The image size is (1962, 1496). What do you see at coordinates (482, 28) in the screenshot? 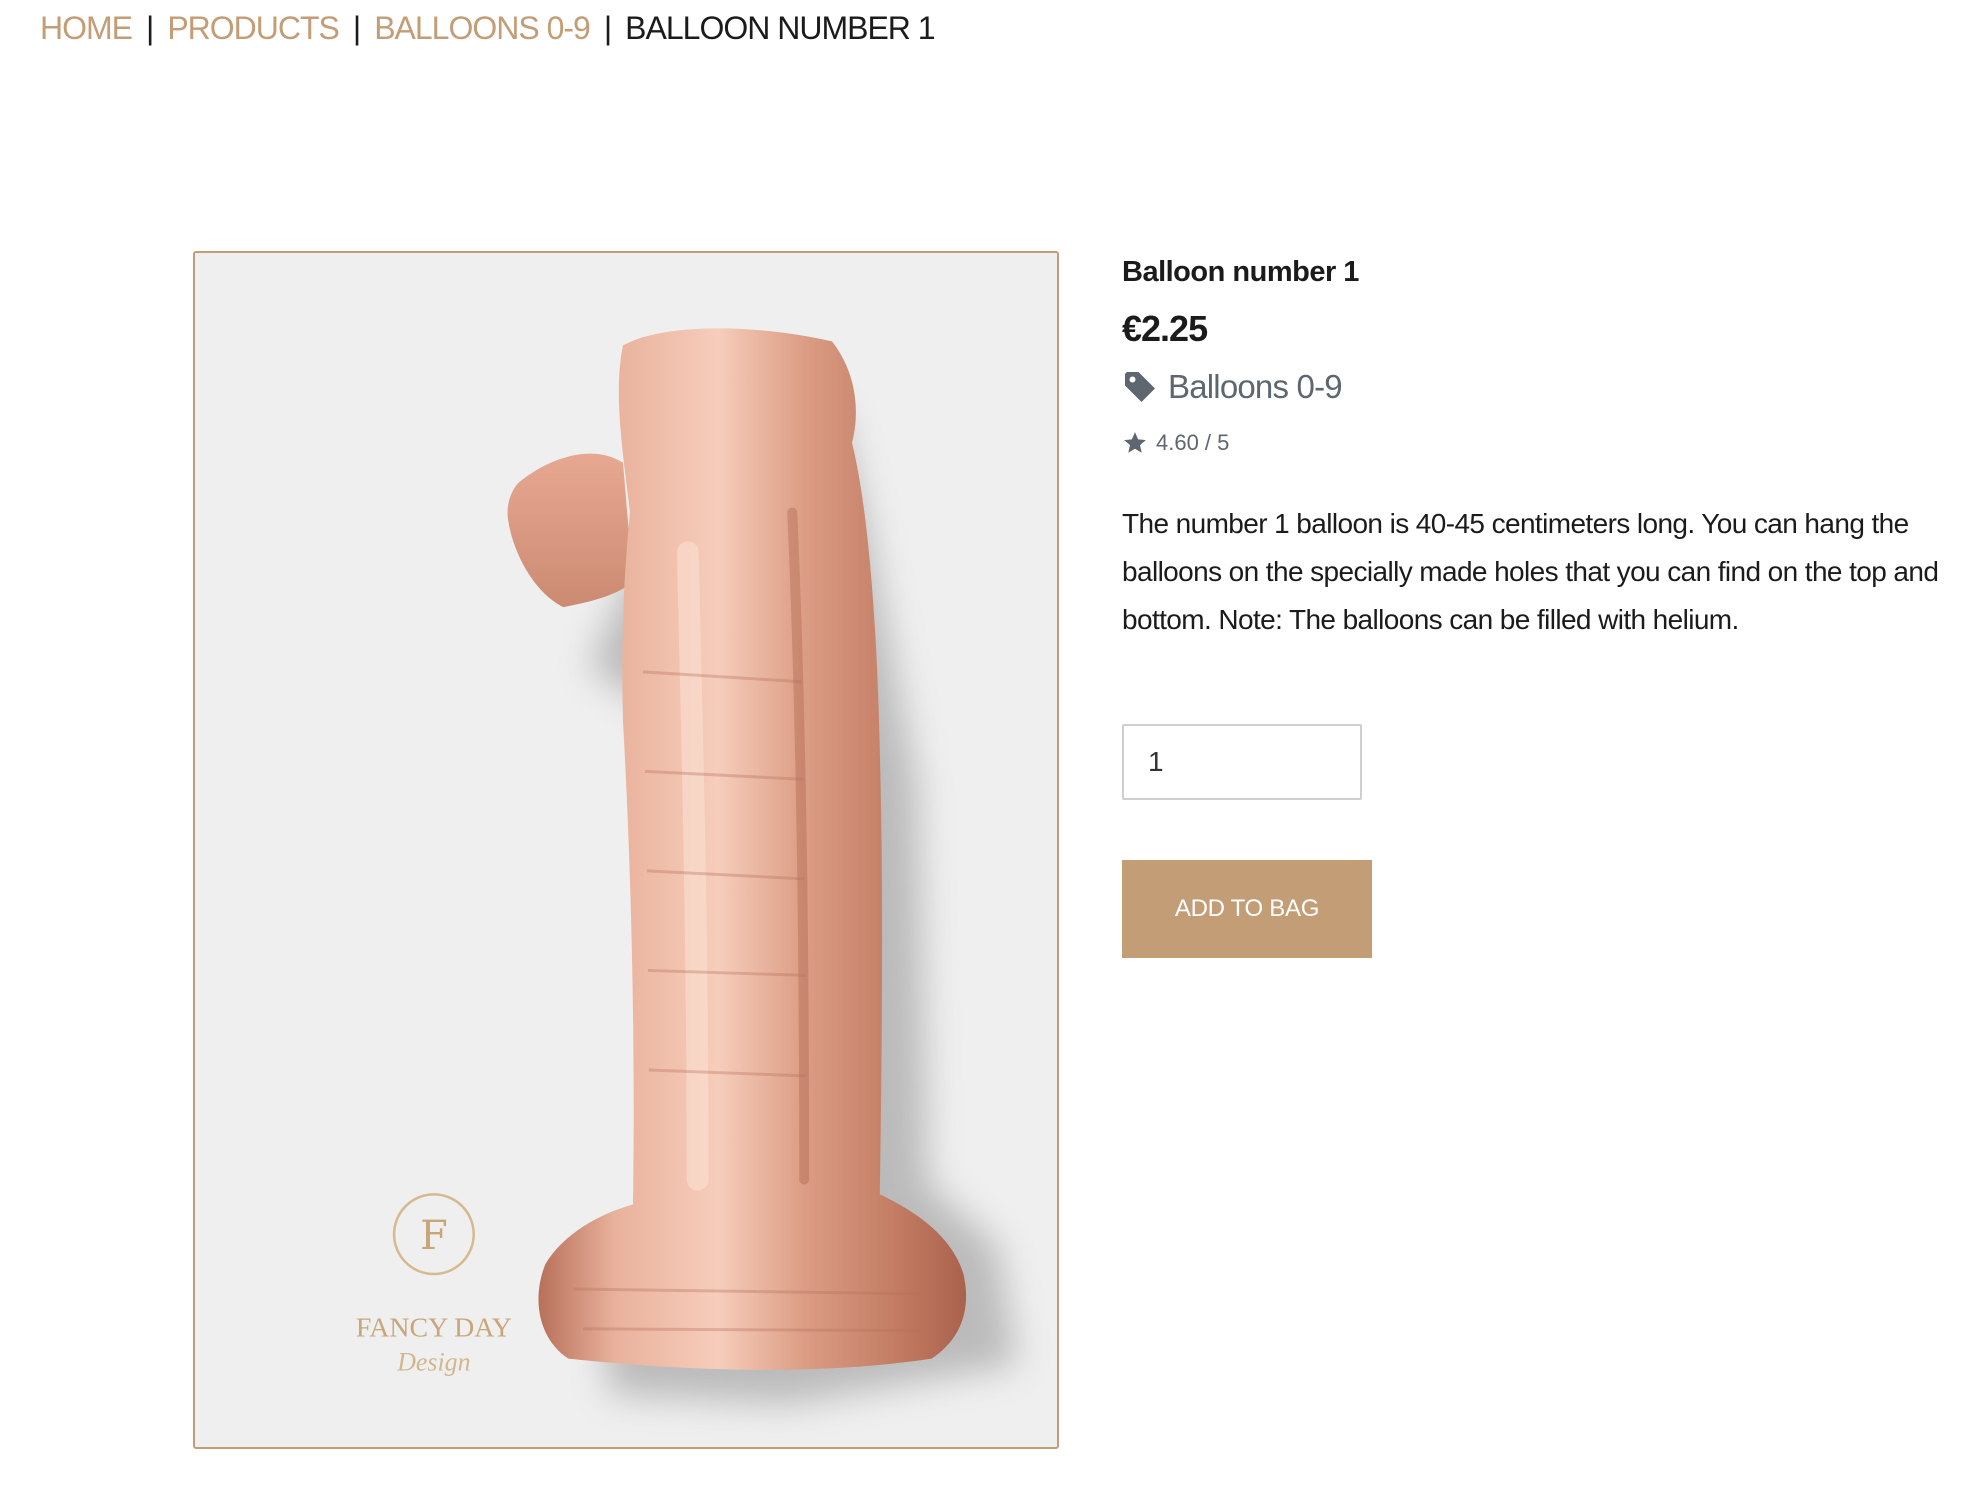
I see `breadcrumb-balloons-link: BALLOONS 0-9` at bounding box center [482, 28].